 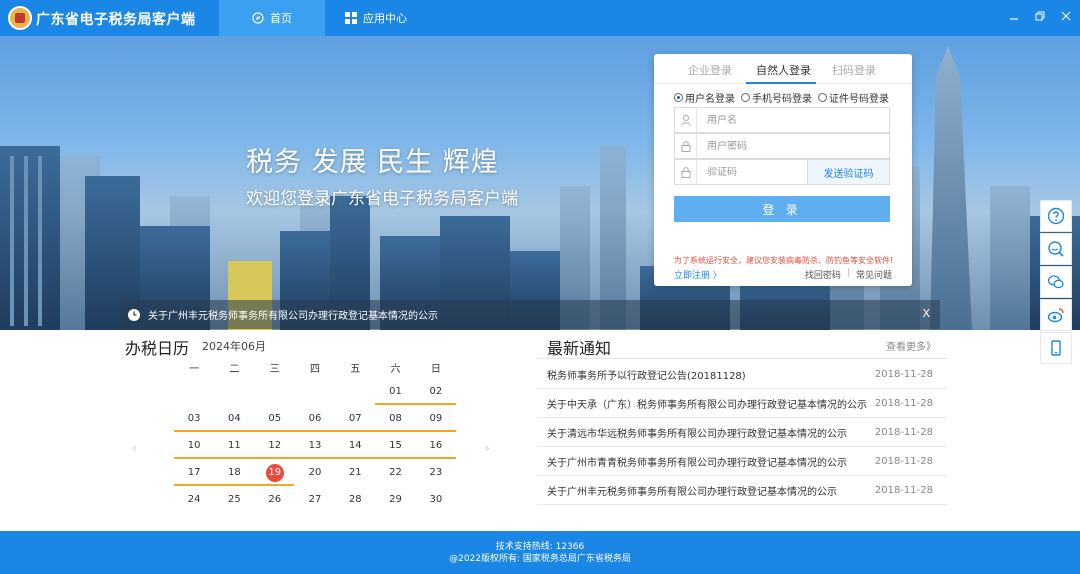 I want to click on calendar-day: 06, so click(x=315, y=418).